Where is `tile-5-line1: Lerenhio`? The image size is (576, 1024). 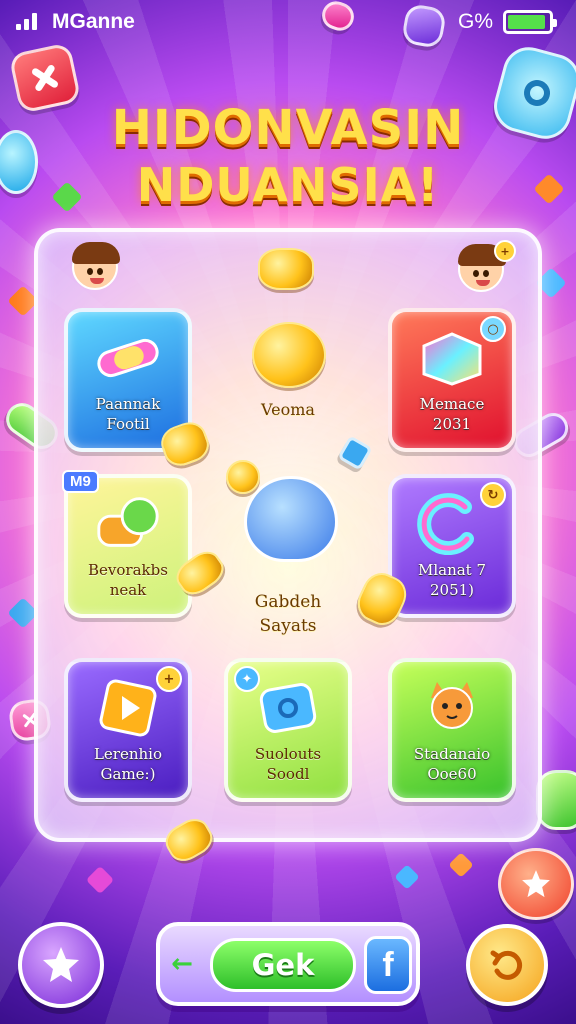 tile-5-line1: Lerenhio is located at coordinates (128, 754).